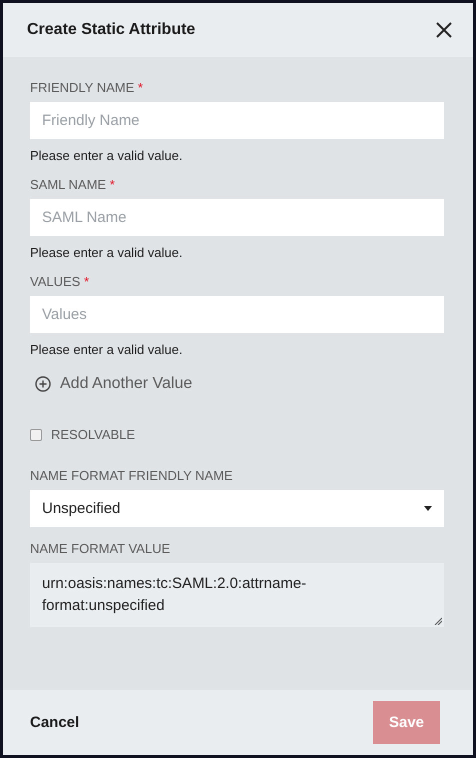 The width and height of the screenshot is (476, 758). I want to click on resize-grip-icon, so click(438, 621).